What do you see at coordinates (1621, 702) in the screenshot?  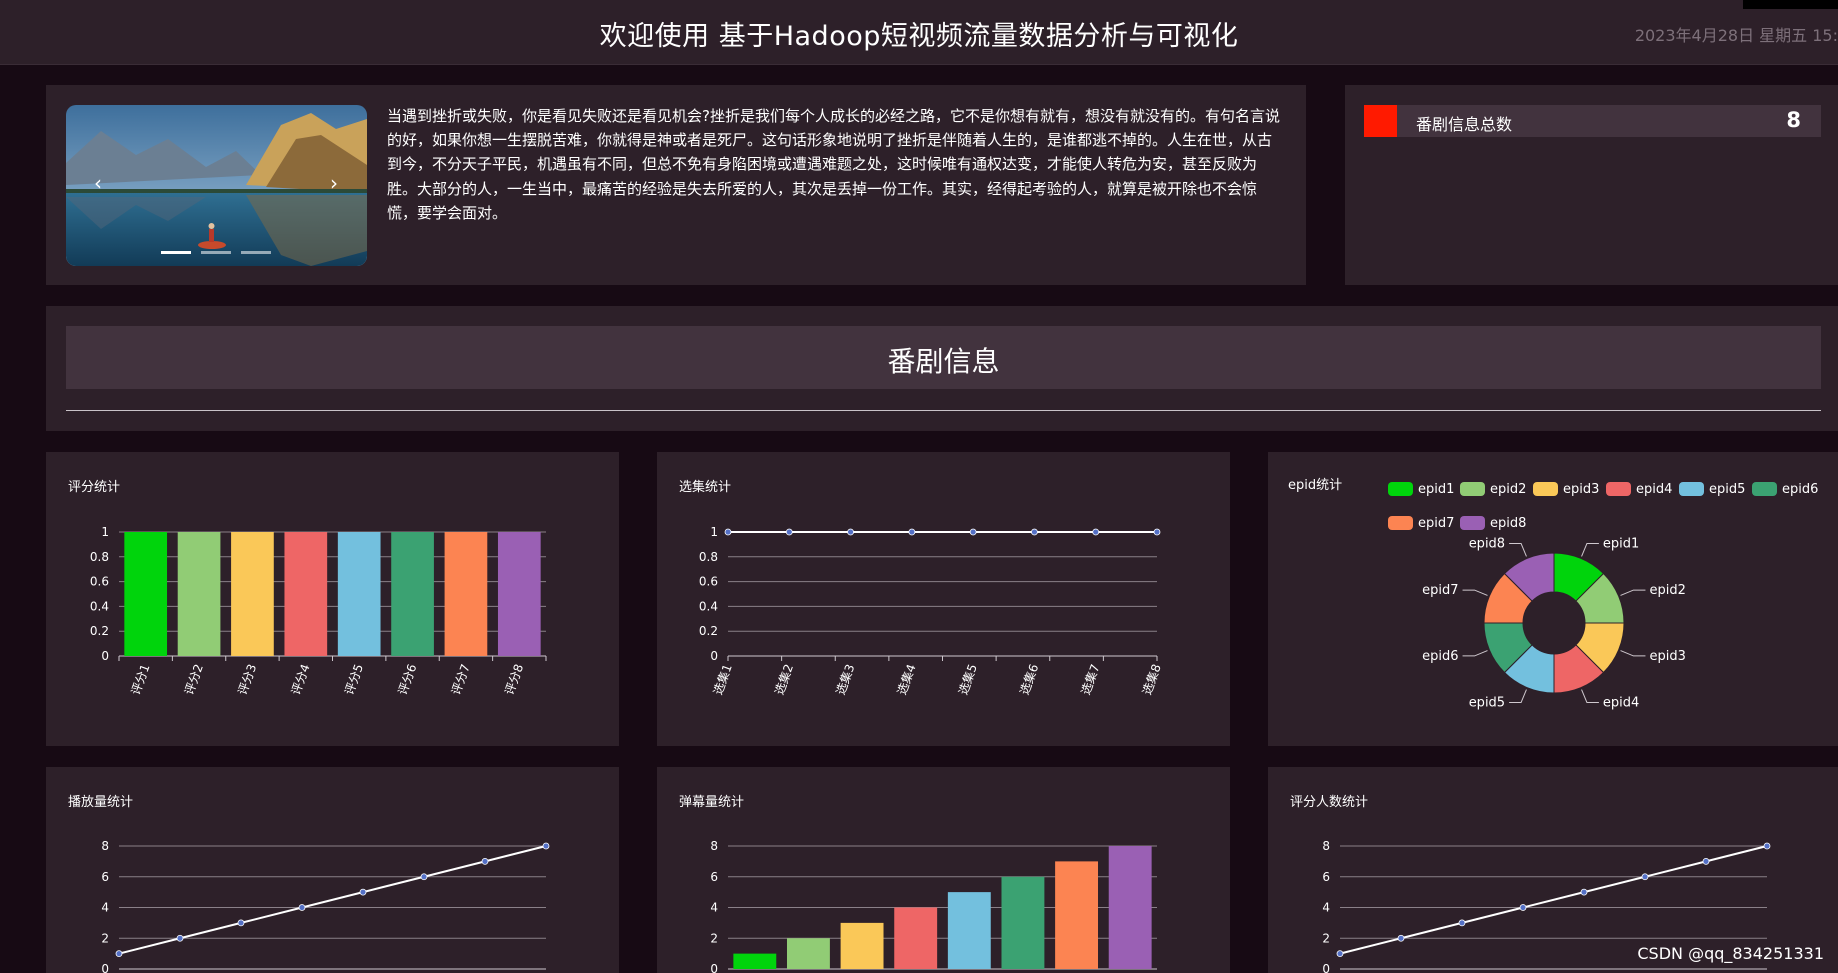 I see `pie-label: epid4` at bounding box center [1621, 702].